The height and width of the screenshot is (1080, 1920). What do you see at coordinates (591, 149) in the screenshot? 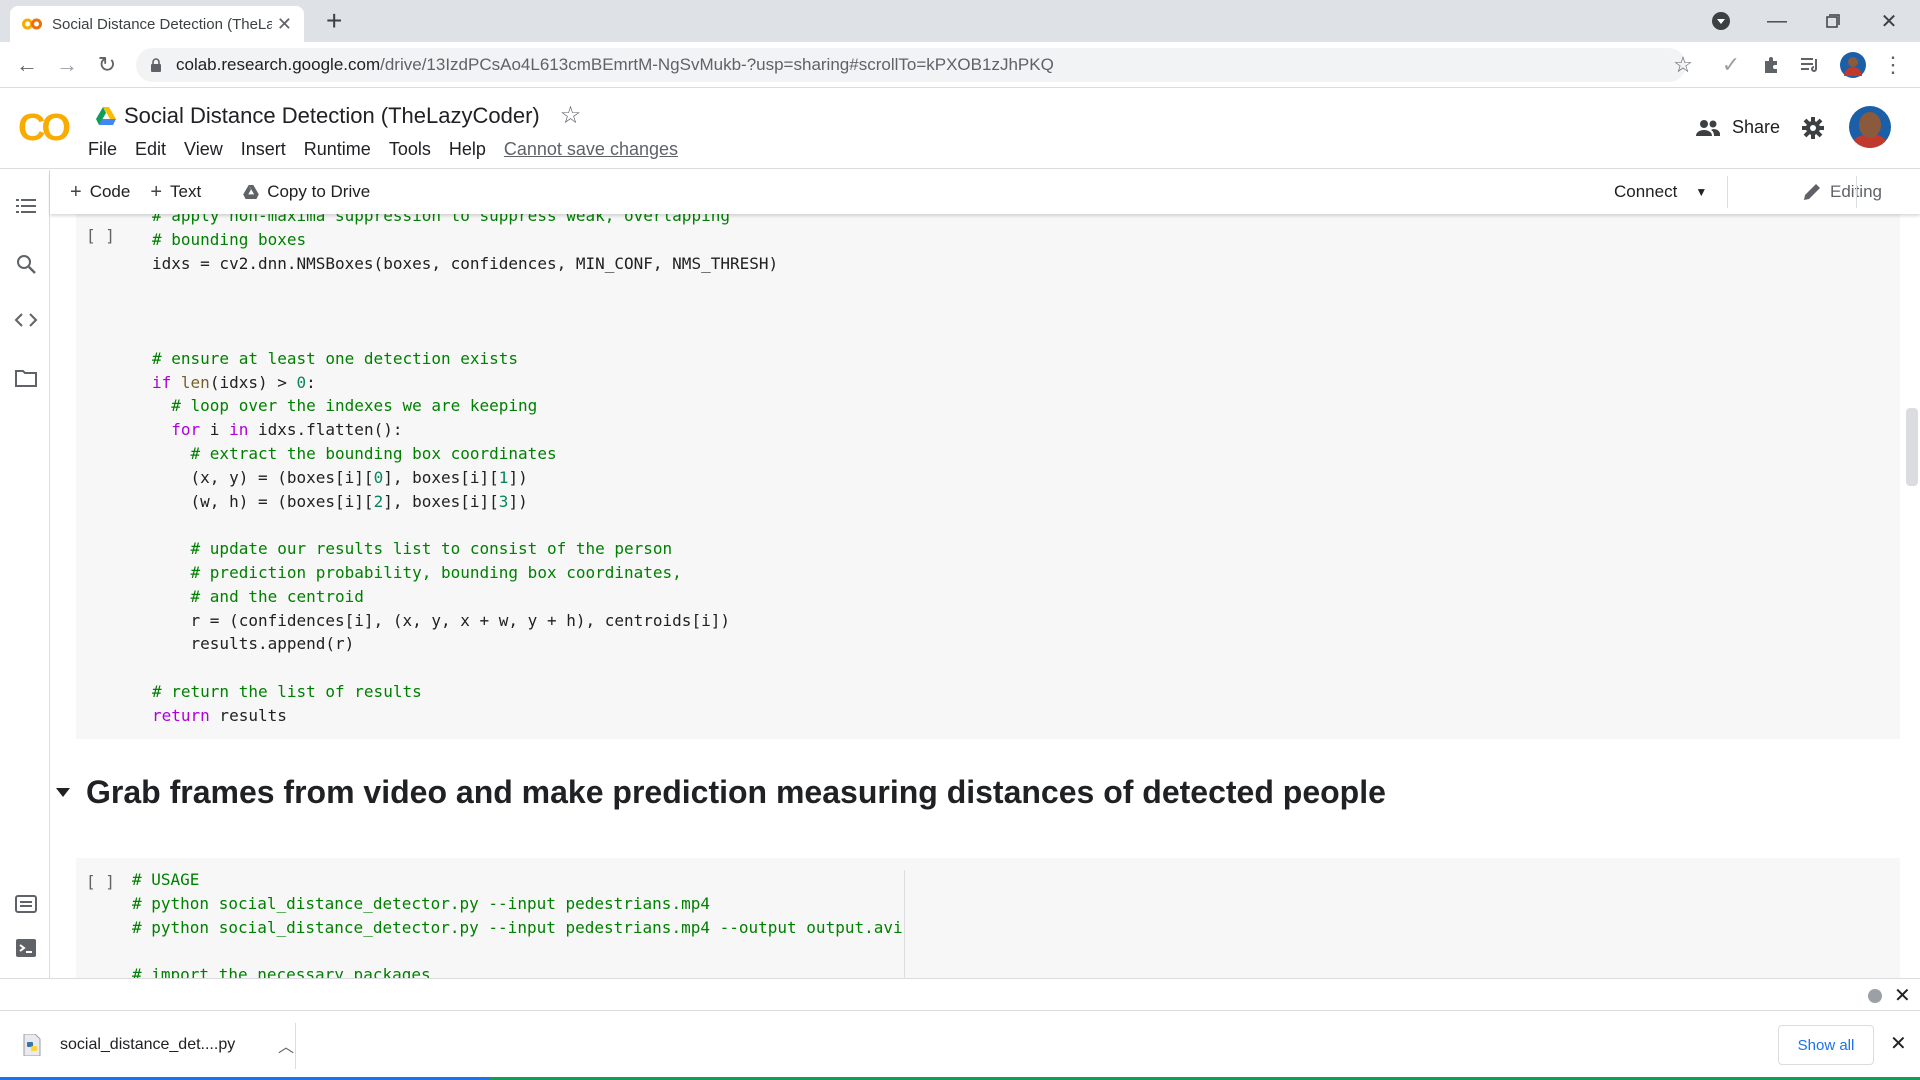
I see `cannot-save-link: Cannot save changes` at bounding box center [591, 149].